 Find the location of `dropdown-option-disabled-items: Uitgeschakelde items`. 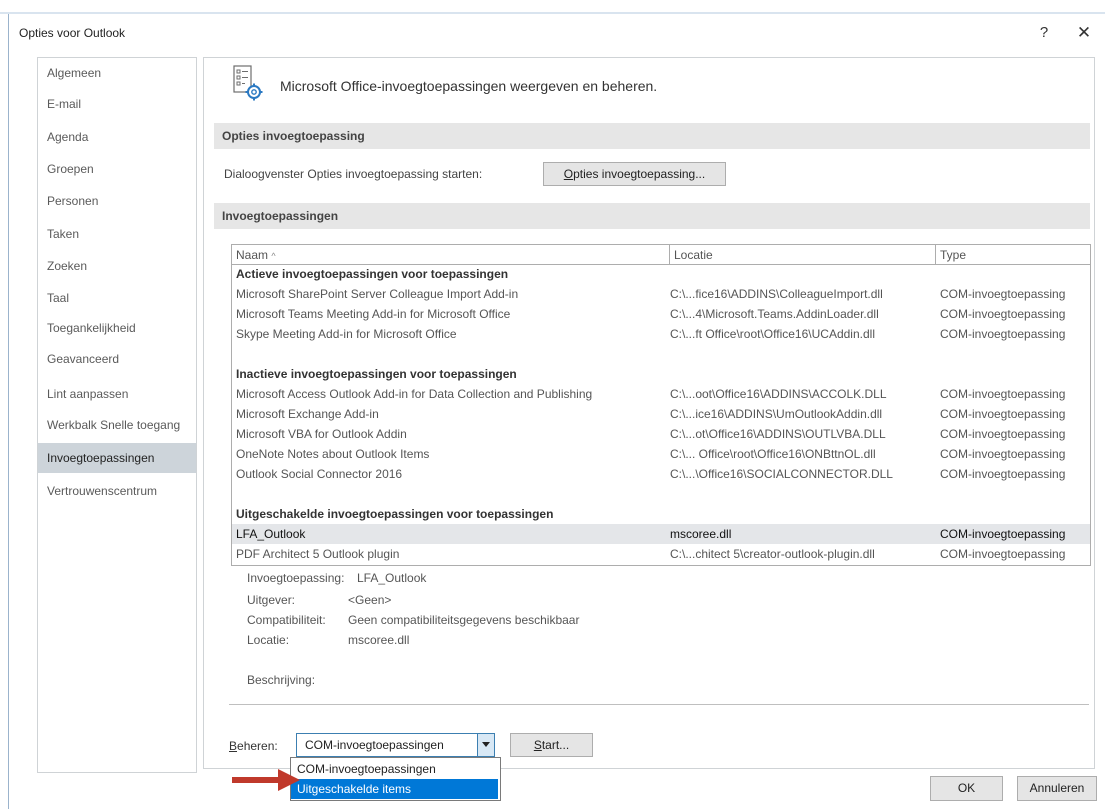

dropdown-option-disabled-items: Uitgeschakelde items is located at coordinates (394, 789).